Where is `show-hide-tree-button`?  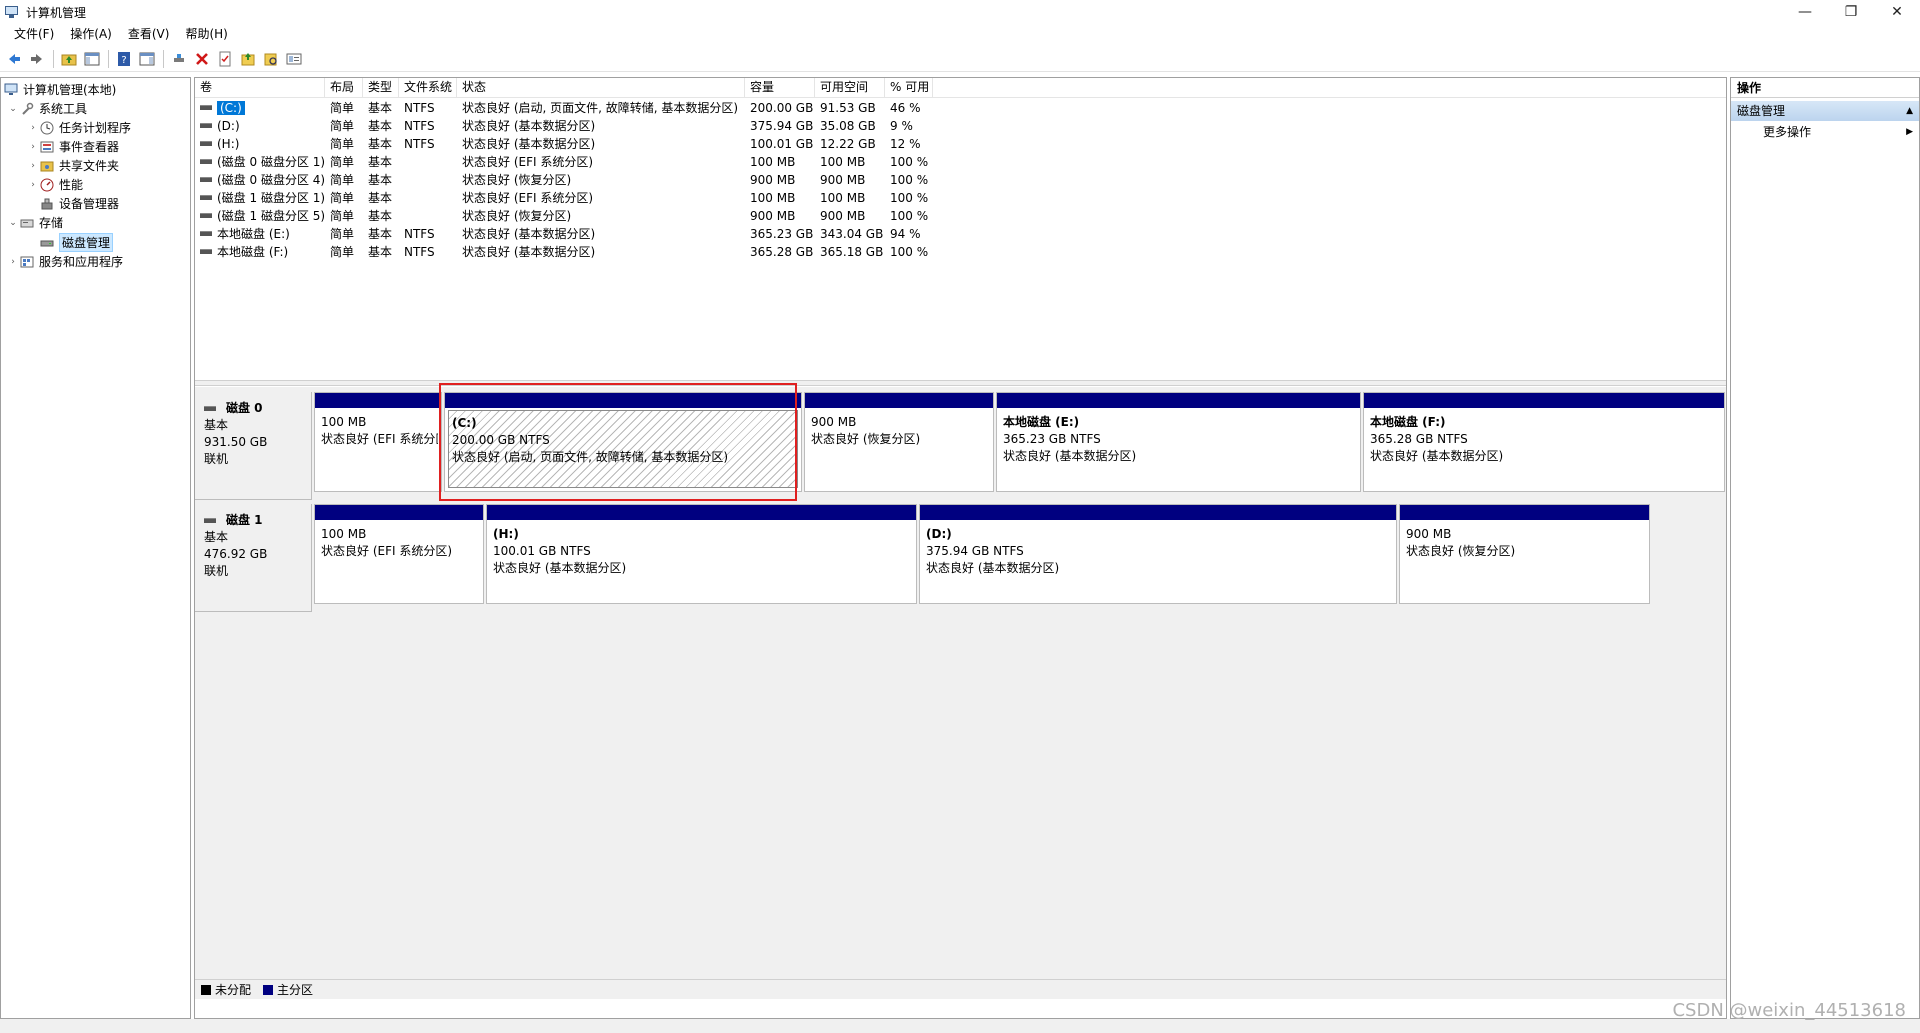
show-hide-tree-button is located at coordinates (92, 59).